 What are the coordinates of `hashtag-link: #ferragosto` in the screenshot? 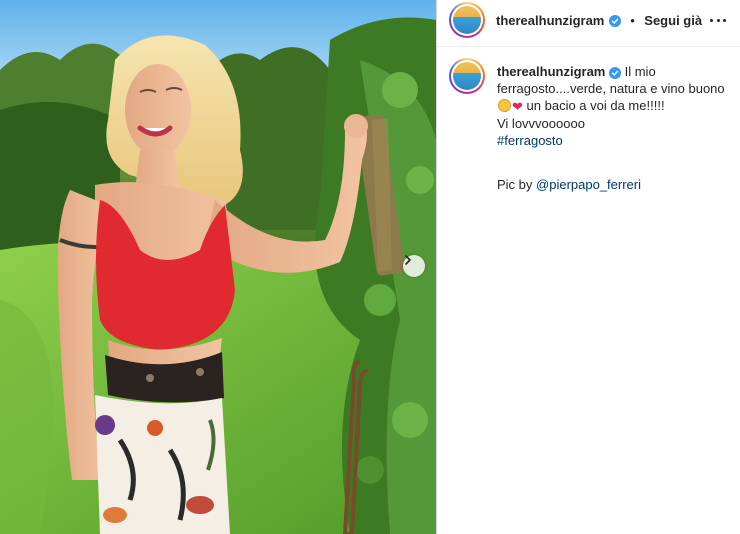 It's located at (530, 140).